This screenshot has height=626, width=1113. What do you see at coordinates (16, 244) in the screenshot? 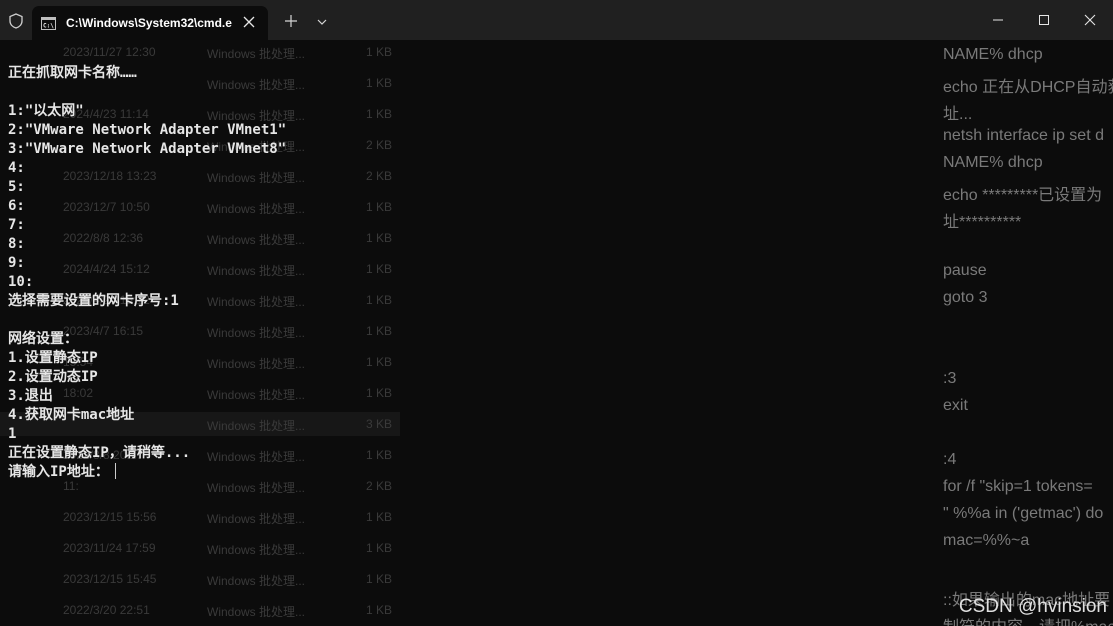
I see `terminal-line-text: 8:` at bounding box center [16, 244].